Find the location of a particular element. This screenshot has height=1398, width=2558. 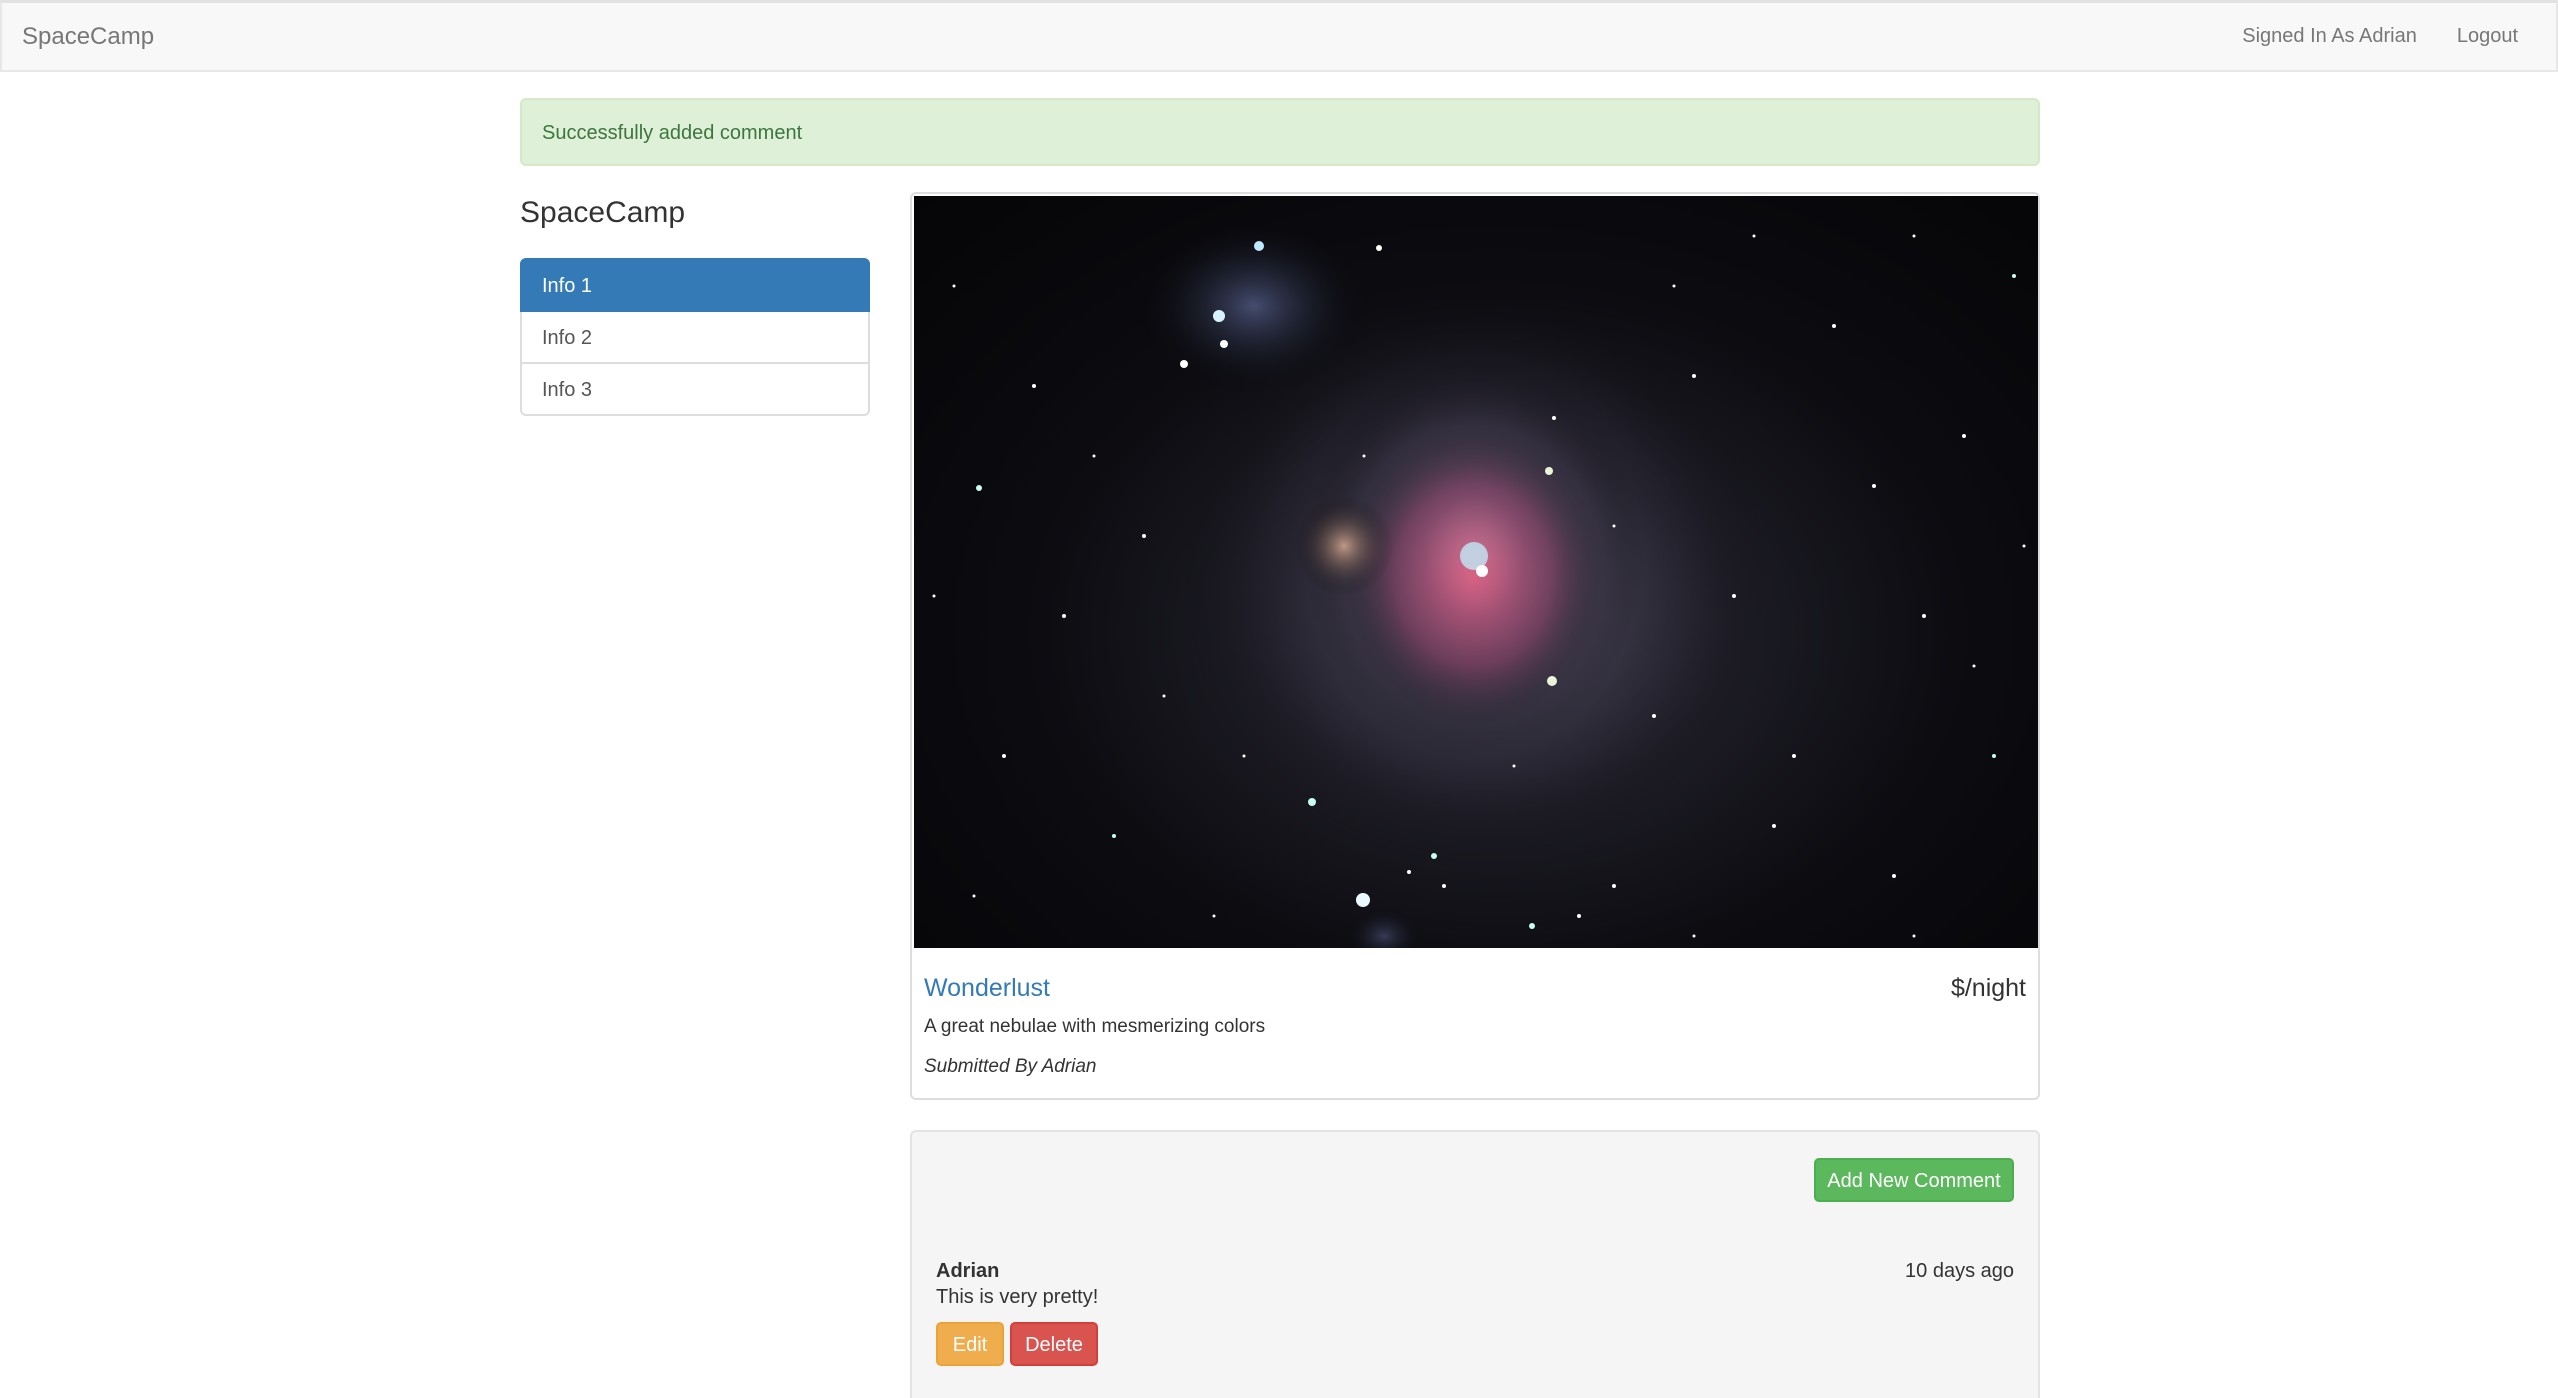

logout-link: Logout is located at coordinates (2496, 36).